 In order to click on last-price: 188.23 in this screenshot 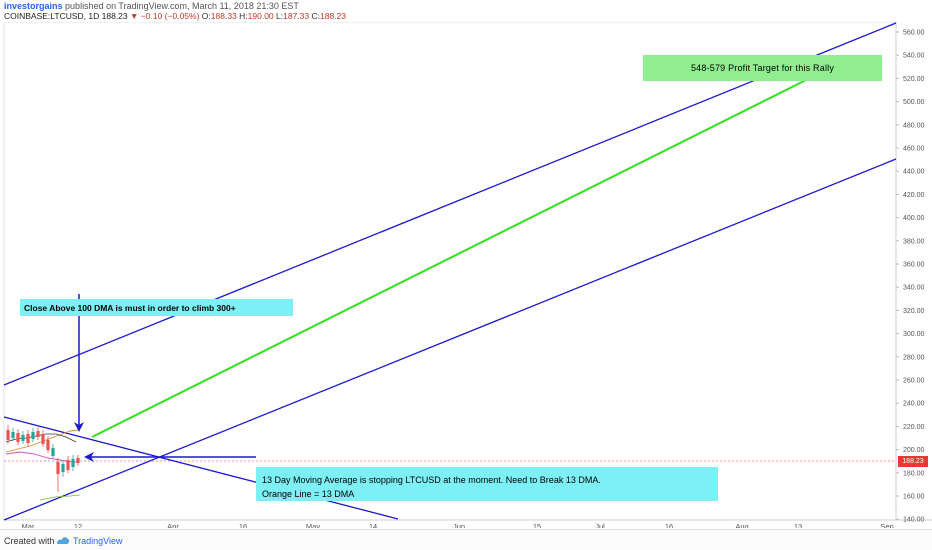, I will do `click(114, 16)`.